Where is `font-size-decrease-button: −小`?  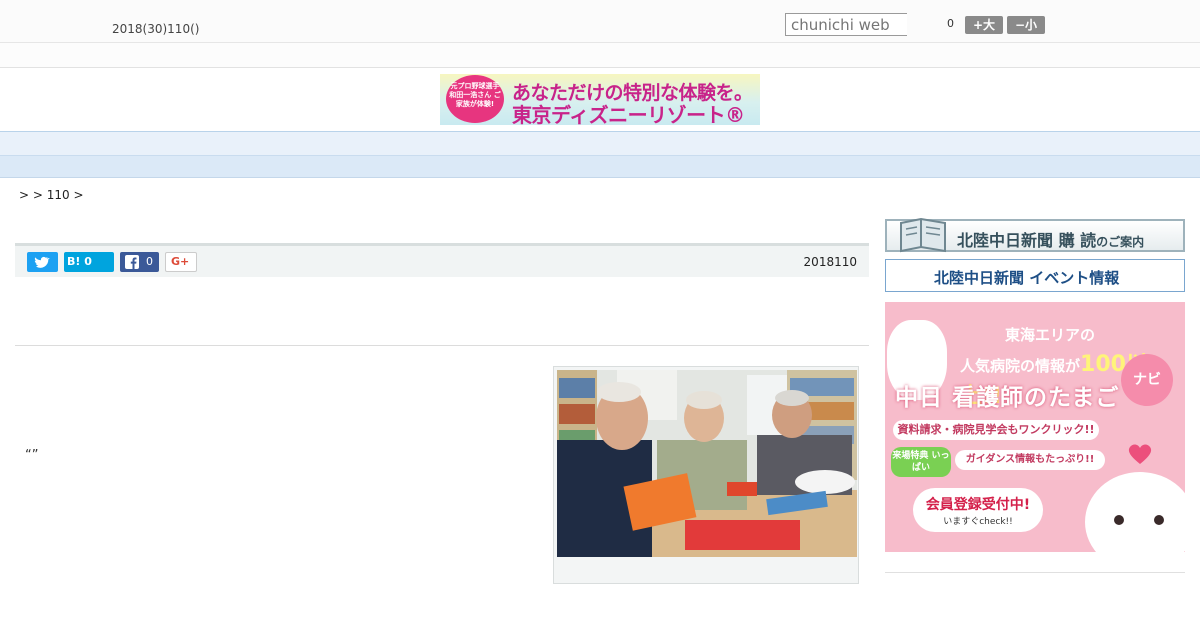 font-size-decrease-button: −小 is located at coordinates (1026, 25).